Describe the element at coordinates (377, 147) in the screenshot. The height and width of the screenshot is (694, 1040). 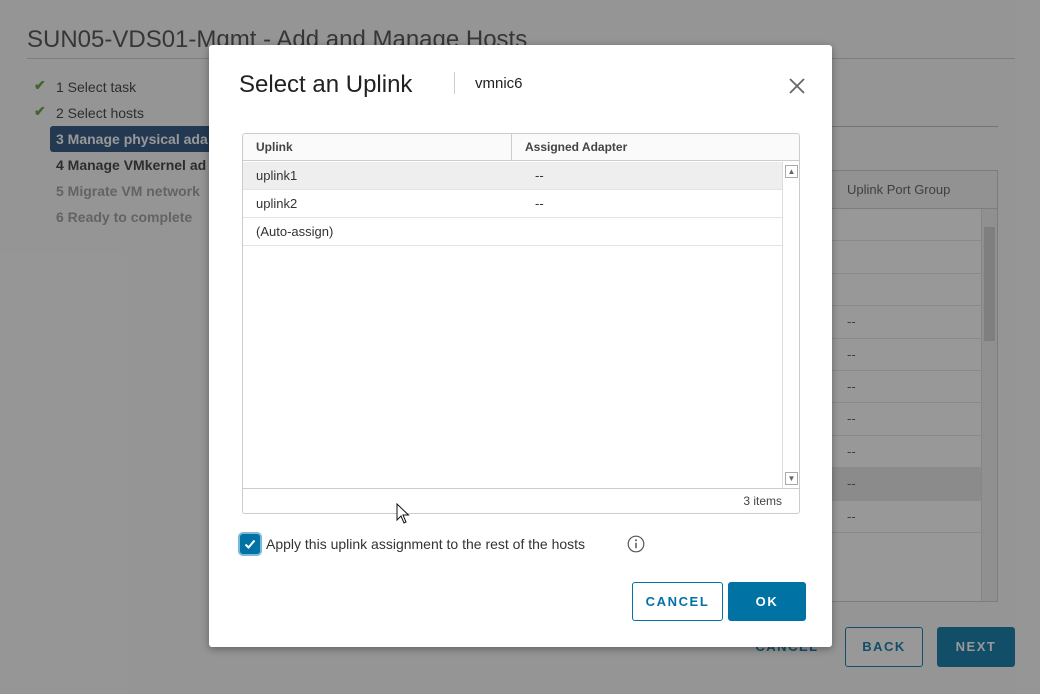
I see `column-header-uplink: Uplink` at that location.